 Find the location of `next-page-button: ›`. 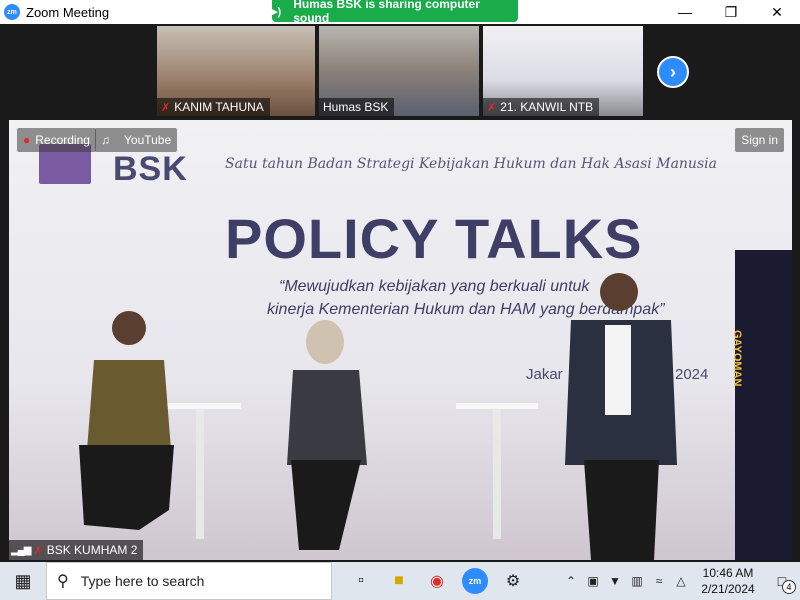

next-page-button: › is located at coordinates (673, 72).